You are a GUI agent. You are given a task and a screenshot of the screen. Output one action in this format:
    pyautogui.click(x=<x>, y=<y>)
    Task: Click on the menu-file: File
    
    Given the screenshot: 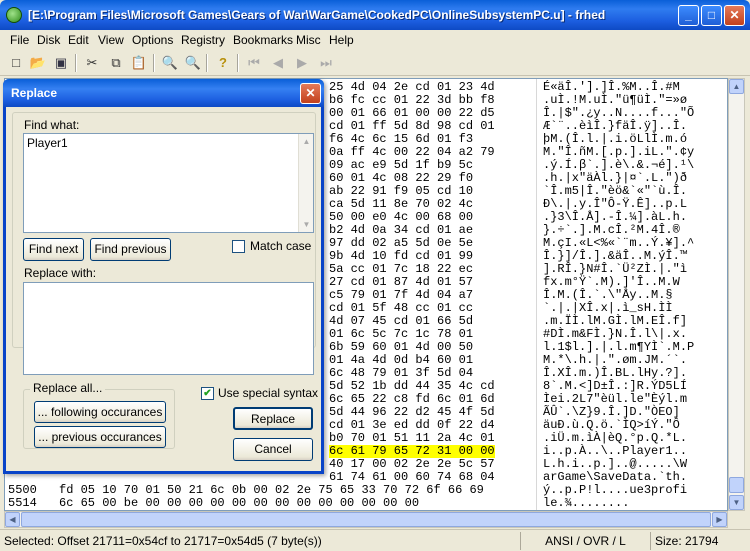 What is the action you would take?
    pyautogui.click(x=19, y=40)
    